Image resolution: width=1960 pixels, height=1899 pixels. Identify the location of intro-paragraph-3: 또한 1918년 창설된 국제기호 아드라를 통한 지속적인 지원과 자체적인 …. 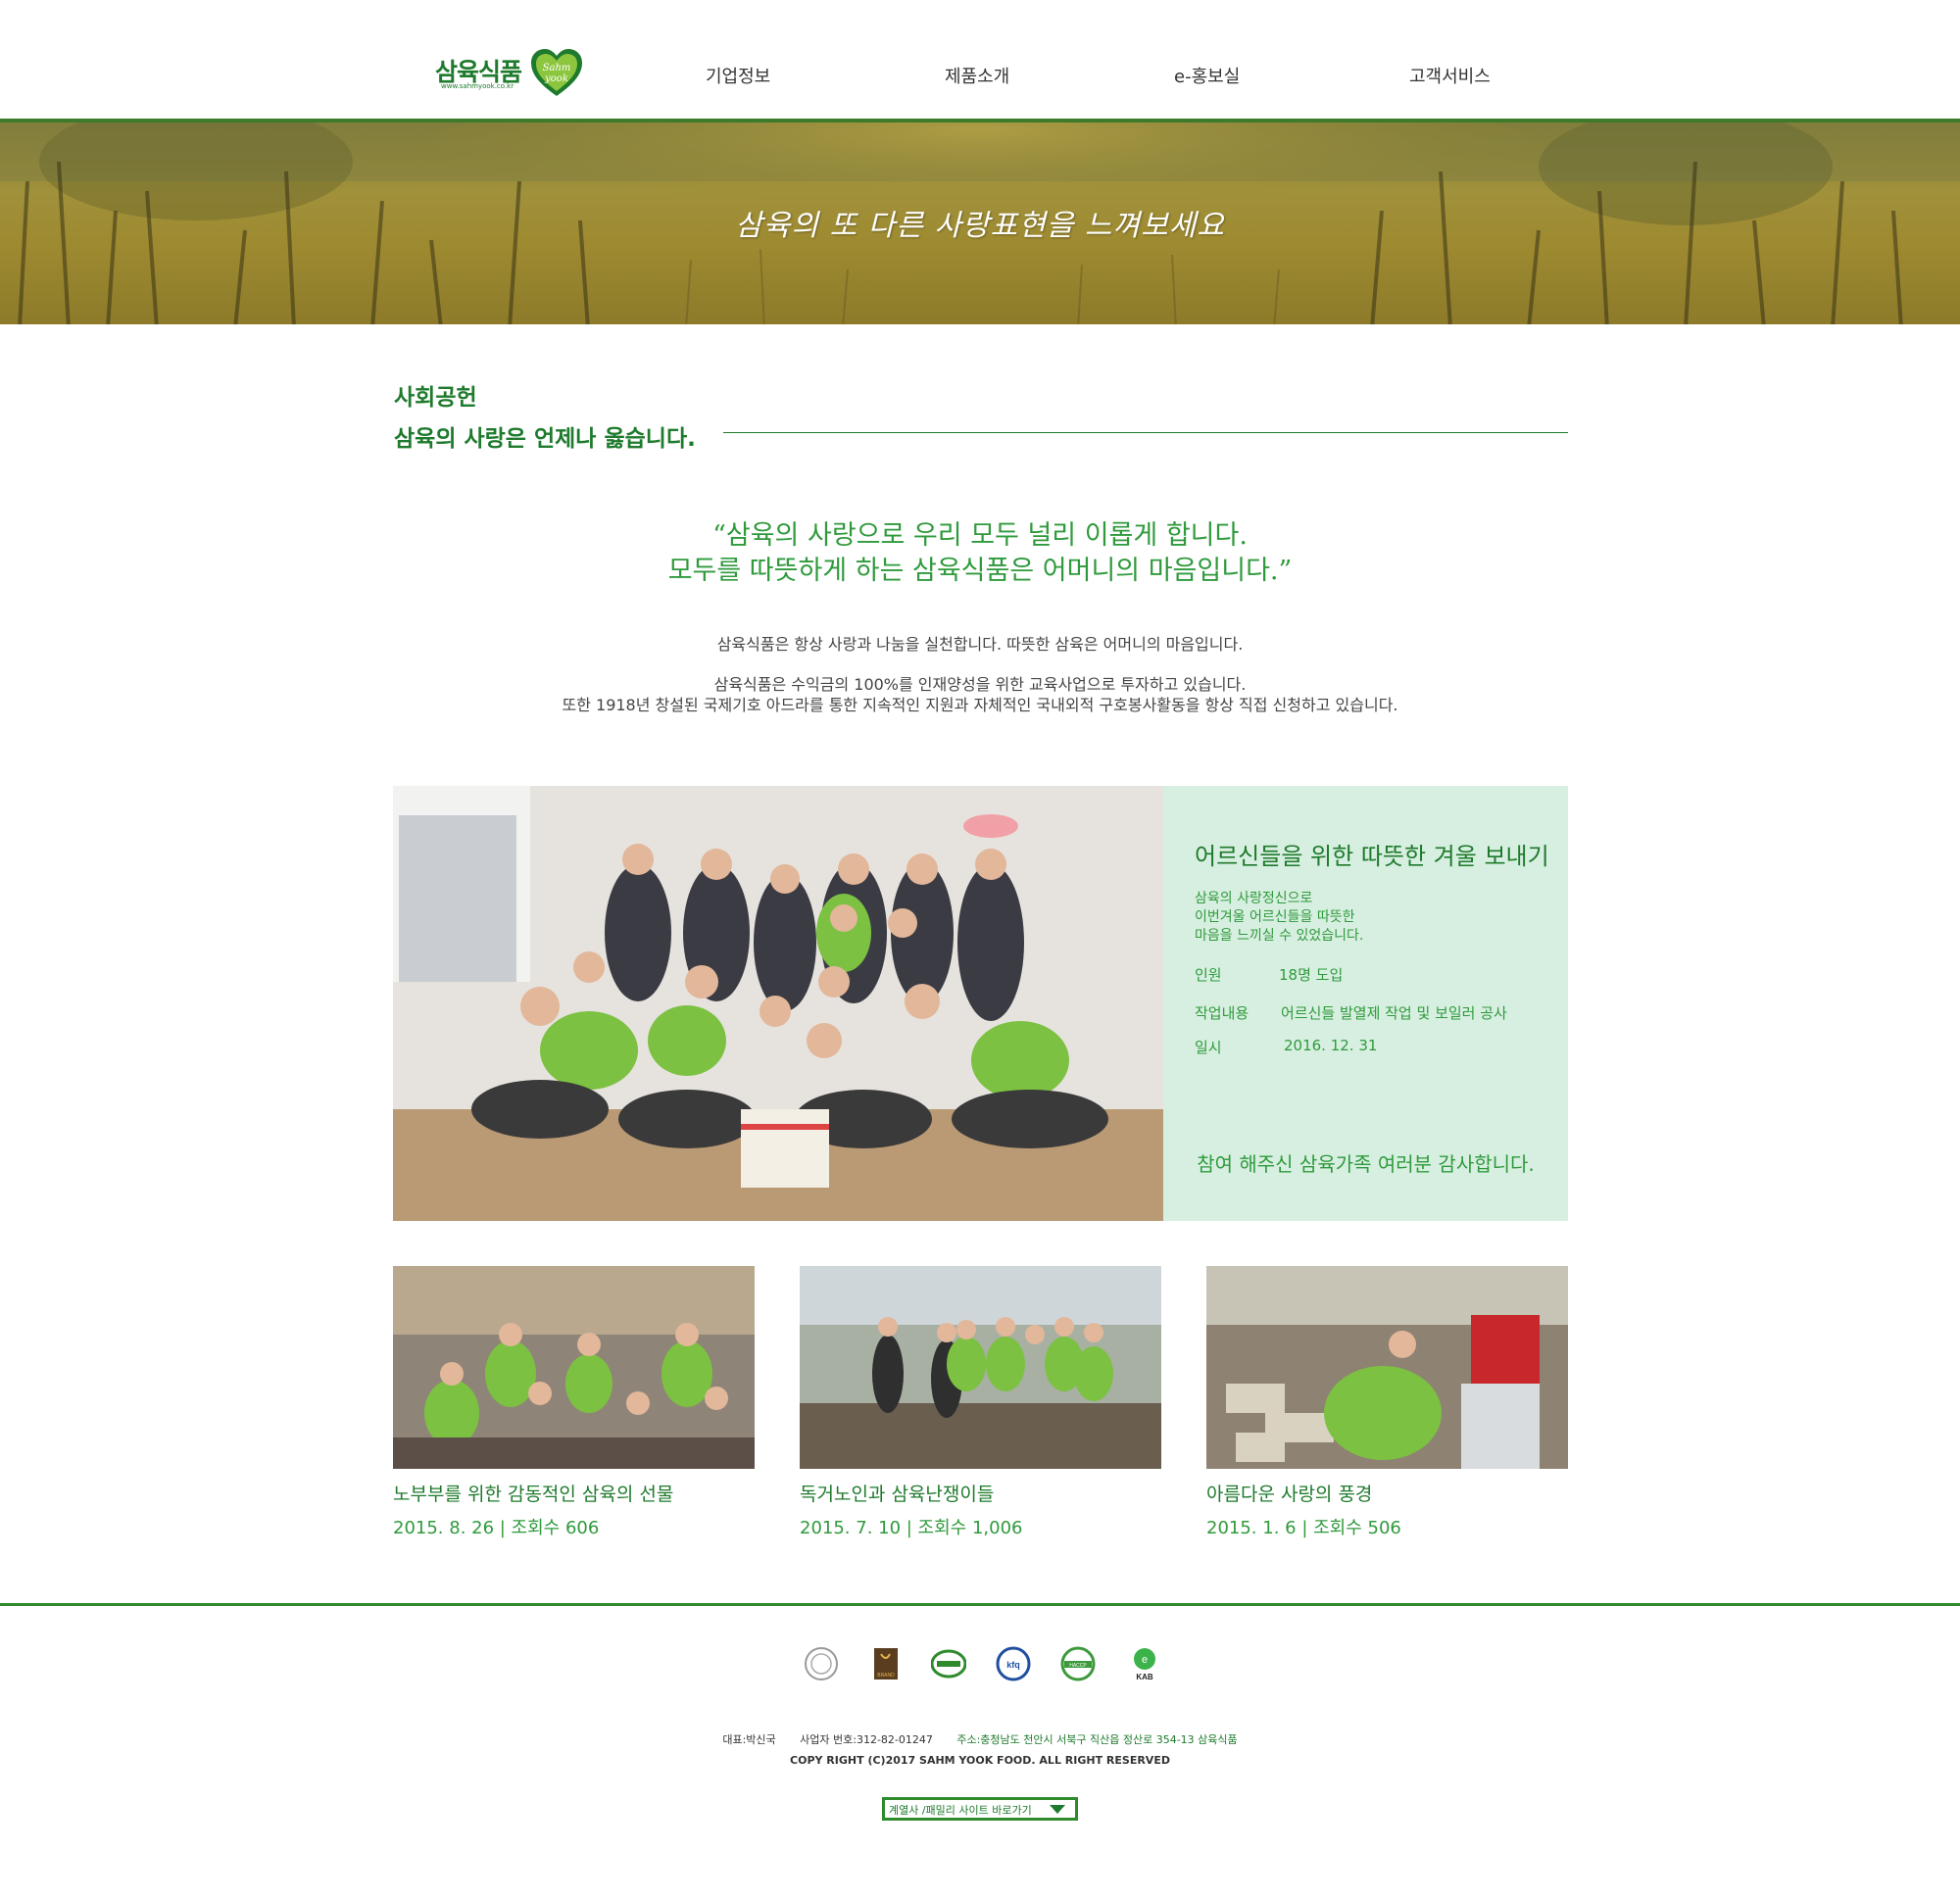
(980, 705).